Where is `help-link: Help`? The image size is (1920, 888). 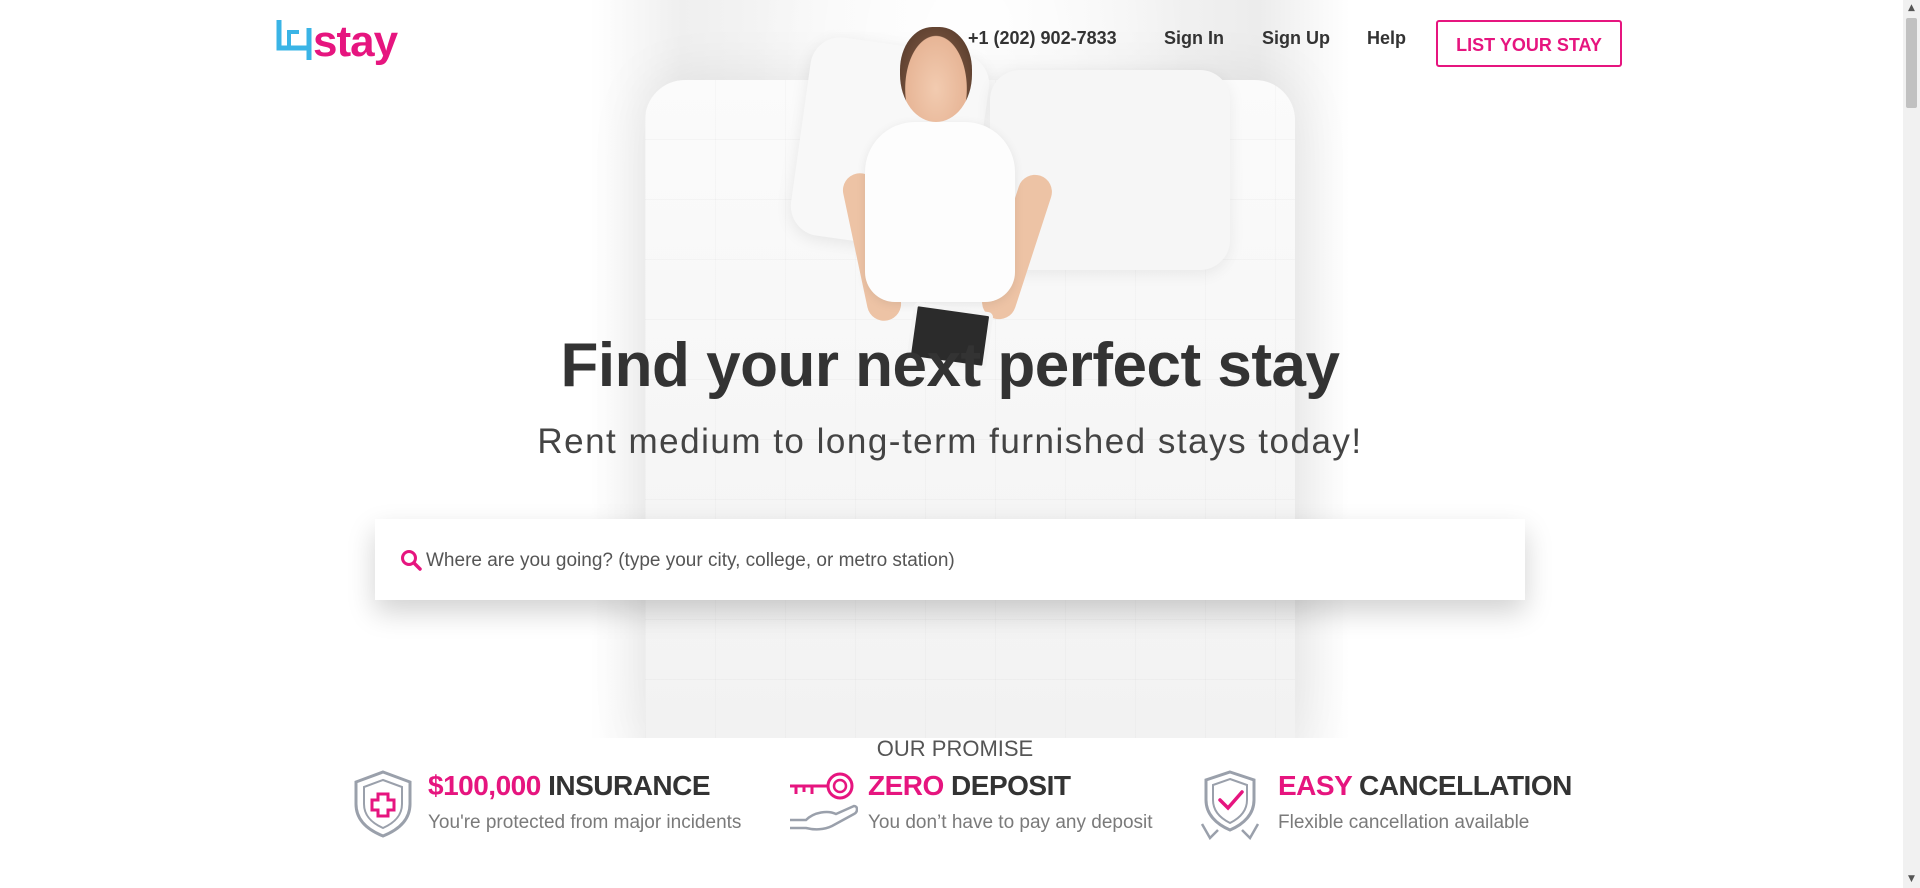 help-link: Help is located at coordinates (1386, 38).